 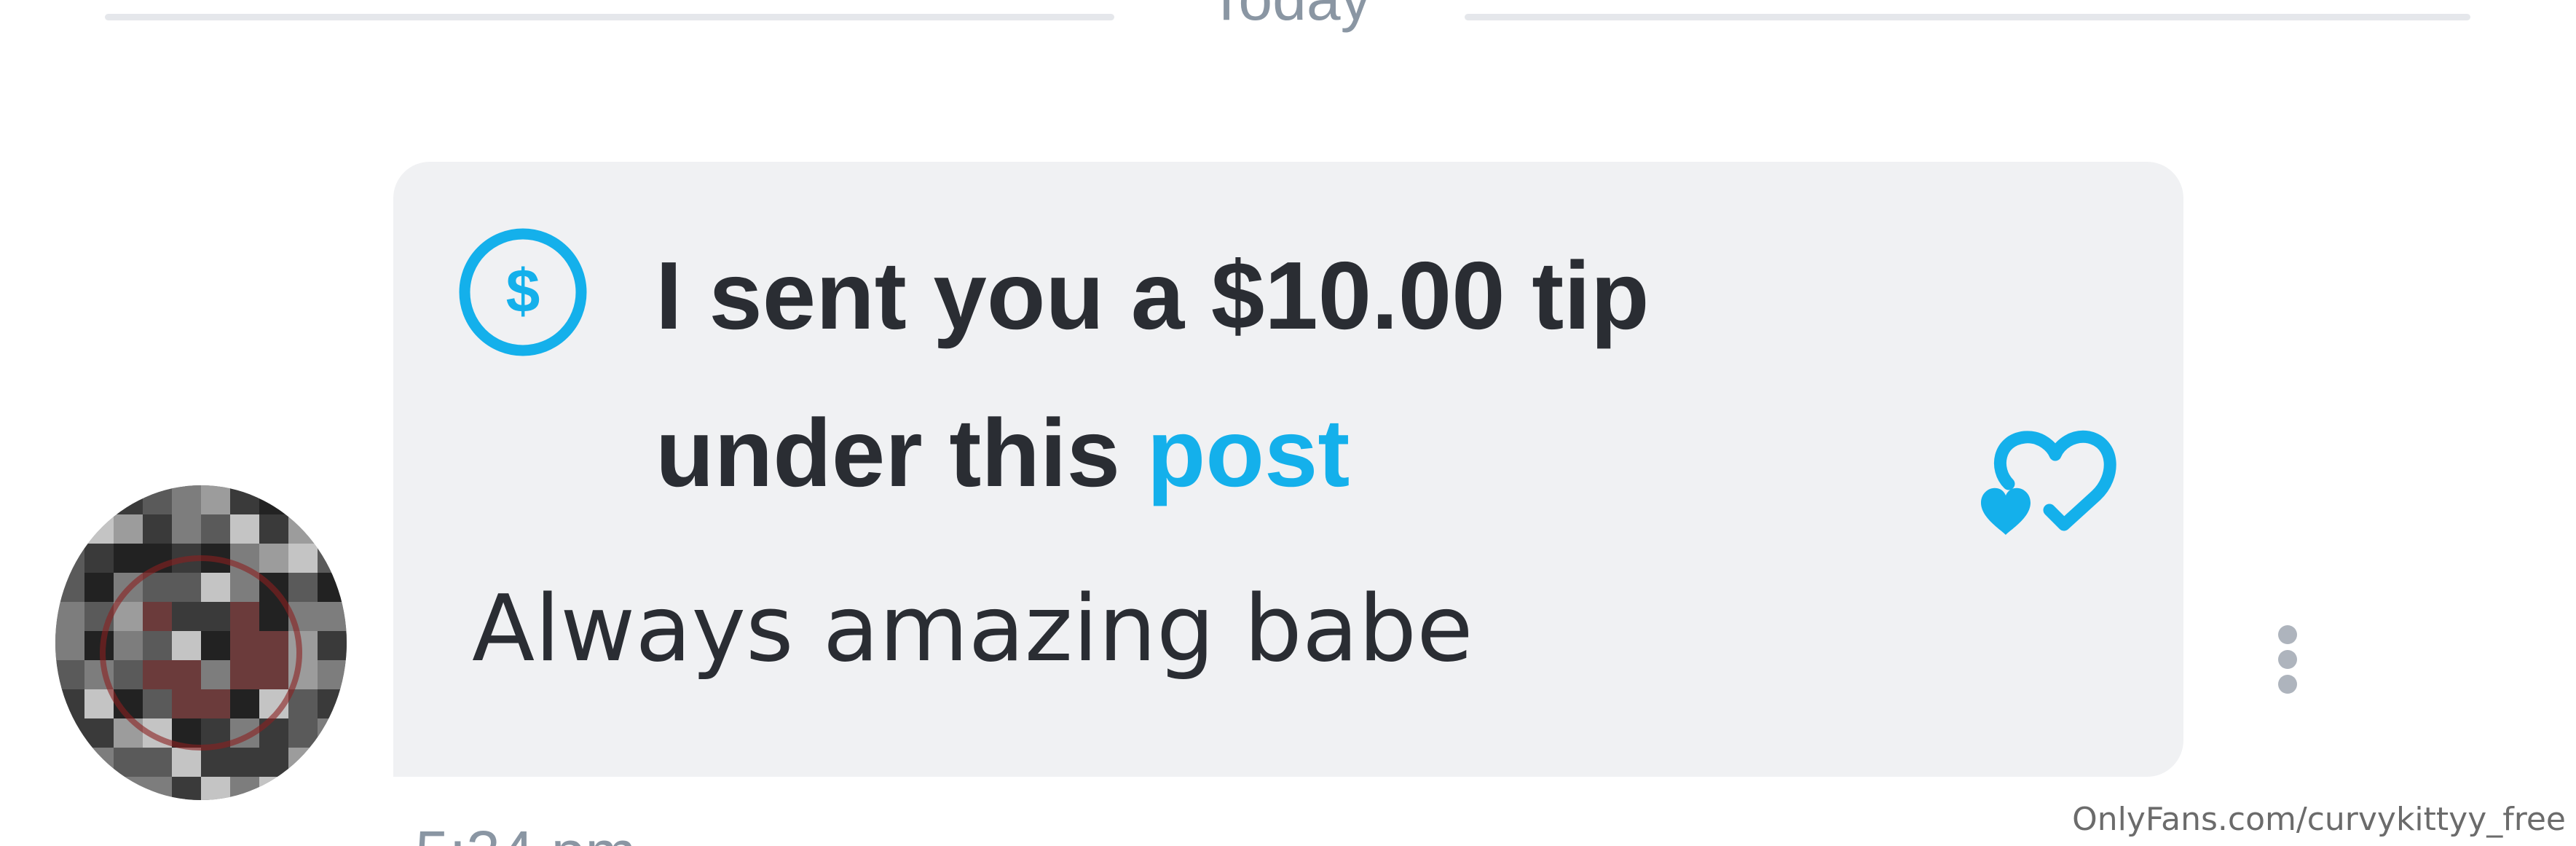 What do you see at coordinates (526, 834) in the screenshot?
I see `message-timestamp: 5:24 pm` at bounding box center [526, 834].